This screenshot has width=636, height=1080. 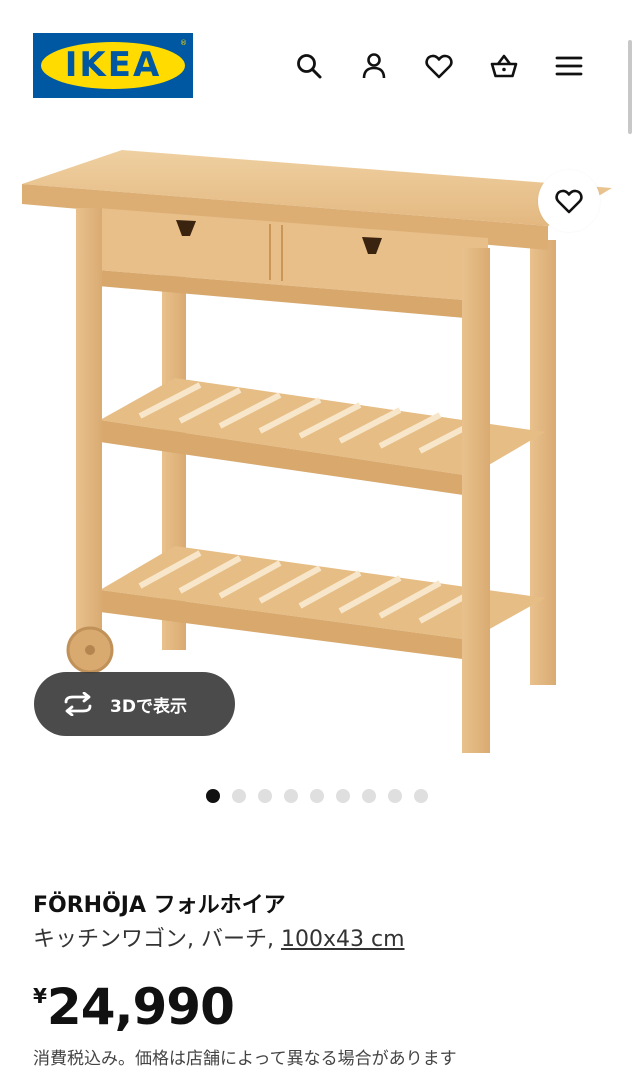 I want to click on ikea-logo: IKEA ®, so click(x=113, y=65).